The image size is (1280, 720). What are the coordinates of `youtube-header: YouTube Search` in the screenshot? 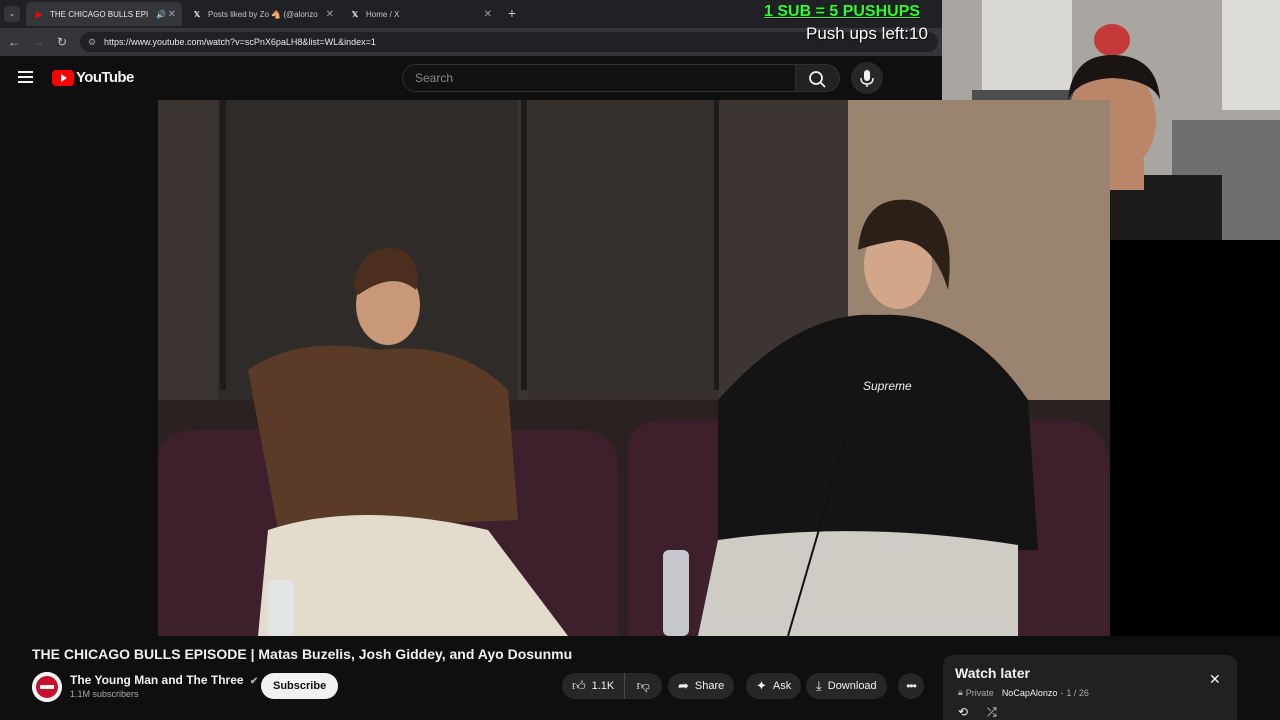 It's located at (471, 78).